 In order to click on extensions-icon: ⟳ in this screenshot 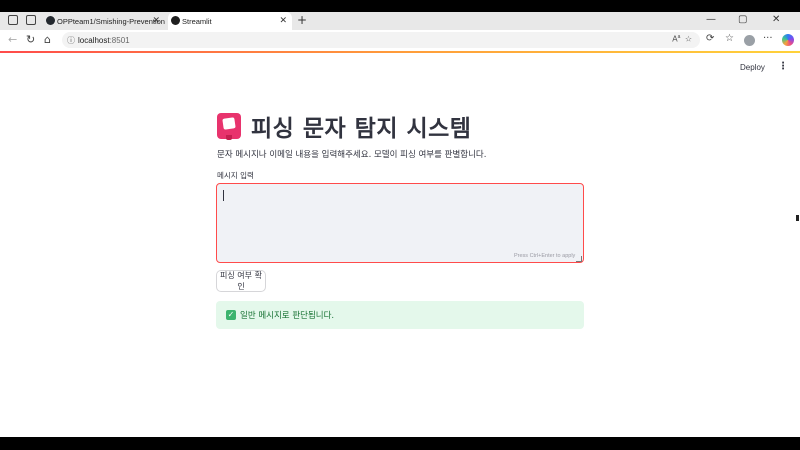, I will do `click(710, 38)`.